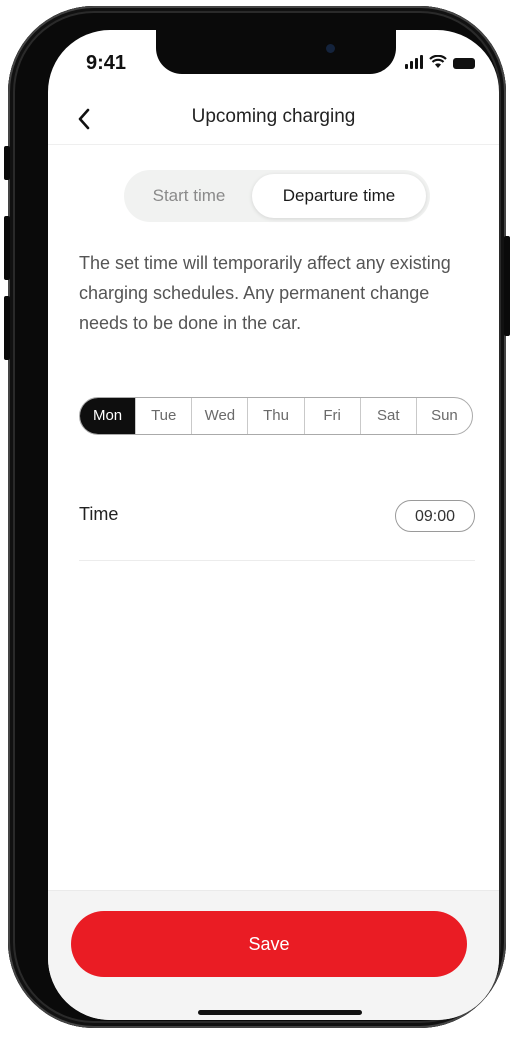 The image size is (517, 1037). Describe the element at coordinates (387, 416) in the screenshot. I see `day-sat: Sat` at that location.